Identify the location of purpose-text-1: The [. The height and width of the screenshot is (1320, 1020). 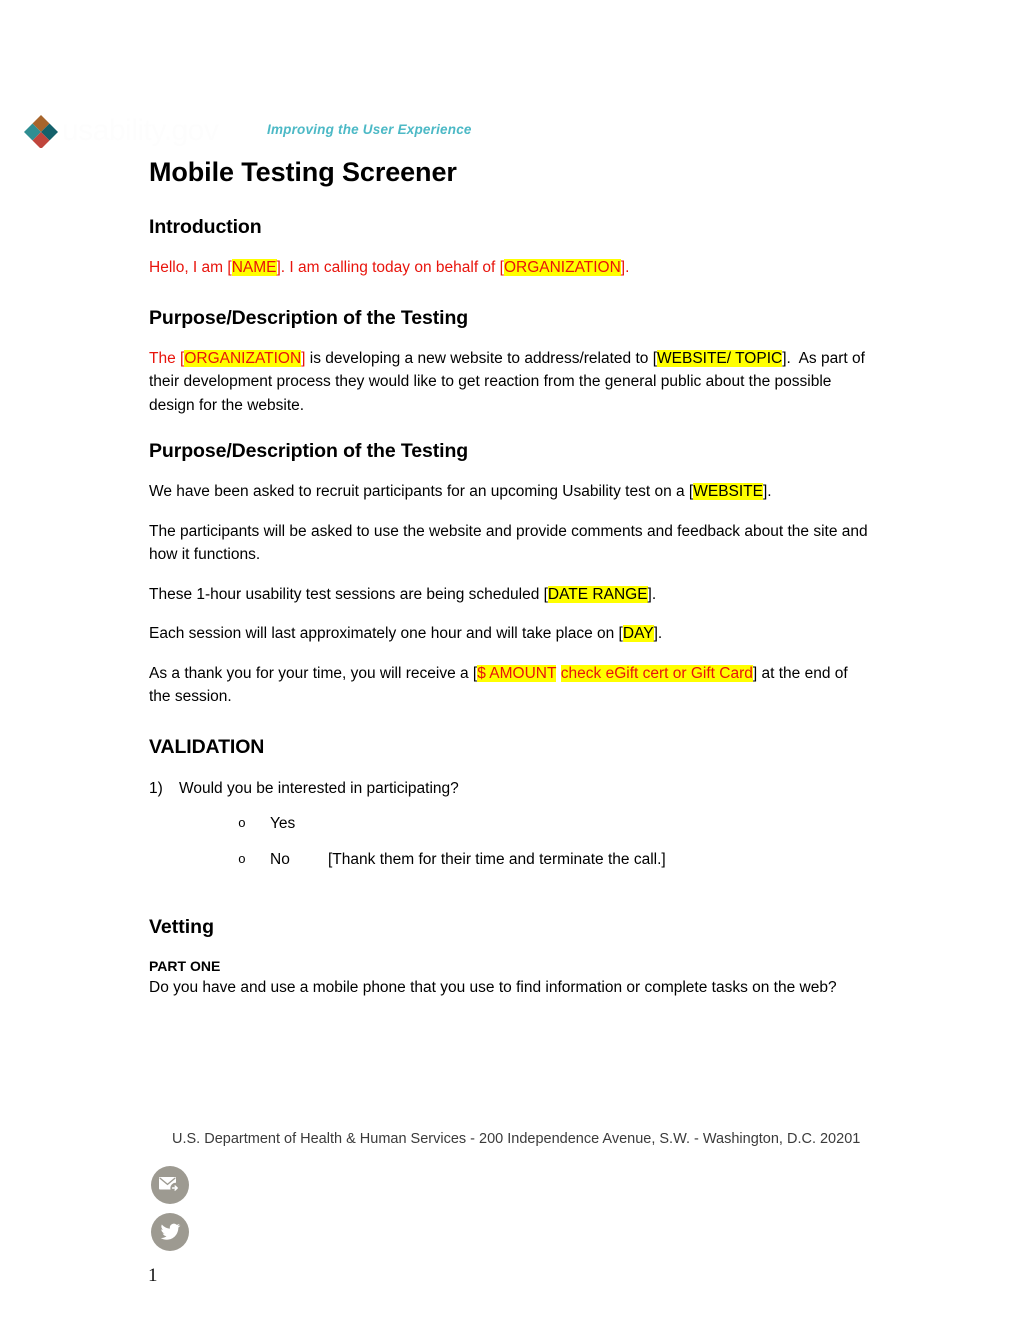
(167, 358).